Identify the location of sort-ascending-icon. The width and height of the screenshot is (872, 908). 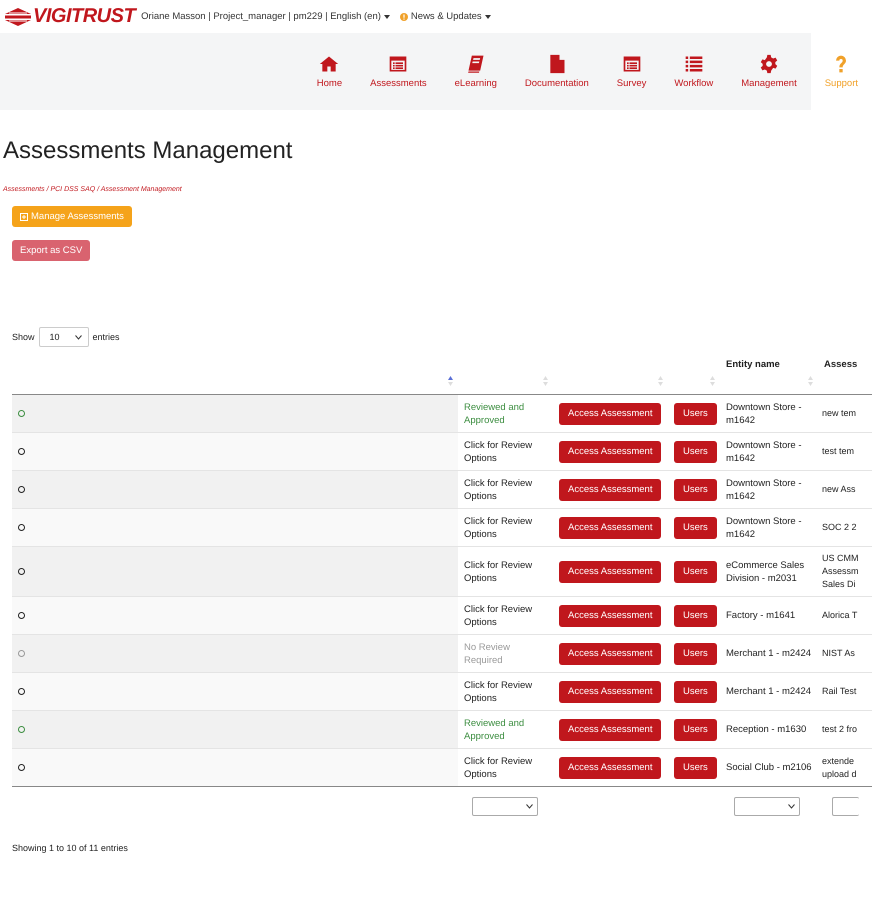
(450, 381).